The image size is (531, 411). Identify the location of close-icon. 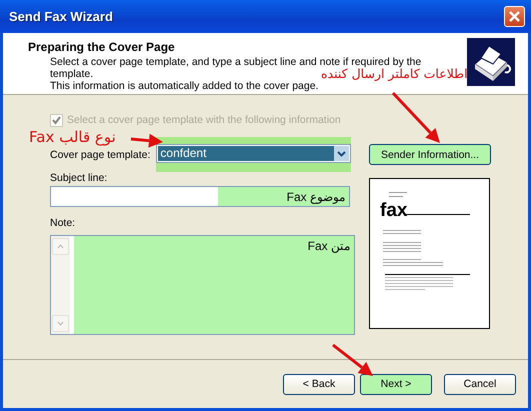
(514, 16).